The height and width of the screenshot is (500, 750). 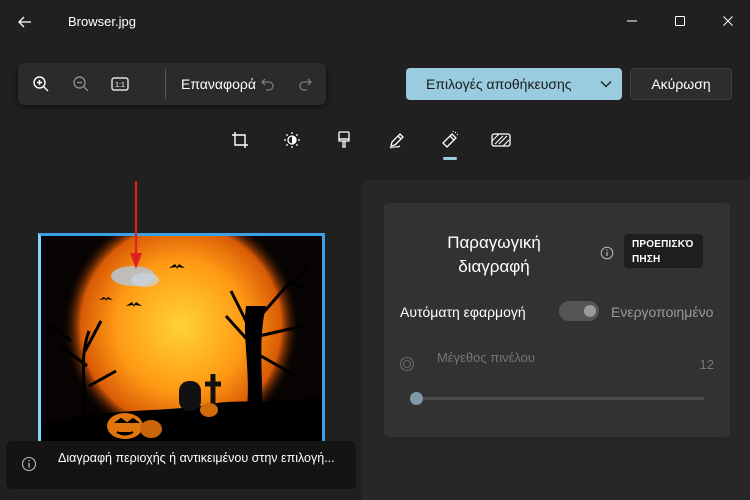 I want to click on toast-info, so click(x=29, y=464).